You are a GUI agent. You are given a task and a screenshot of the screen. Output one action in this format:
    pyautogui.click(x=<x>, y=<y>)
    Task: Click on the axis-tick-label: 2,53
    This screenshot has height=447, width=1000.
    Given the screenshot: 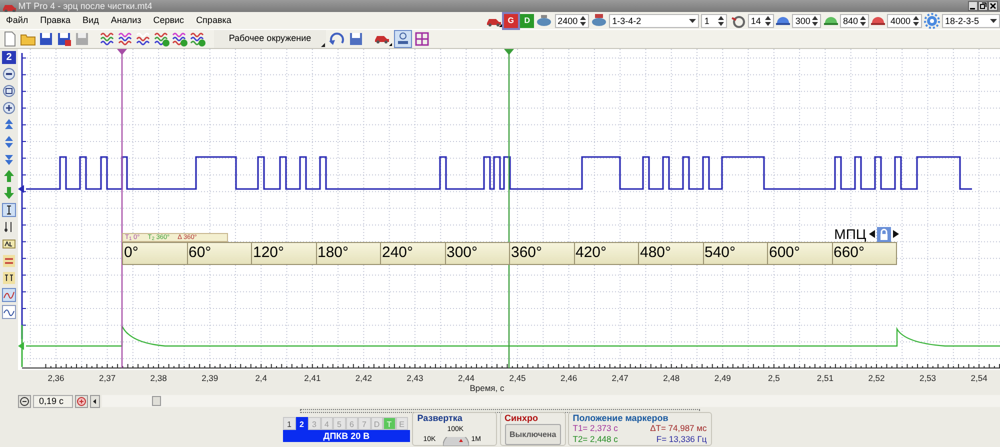 What is the action you would take?
    pyautogui.click(x=927, y=378)
    